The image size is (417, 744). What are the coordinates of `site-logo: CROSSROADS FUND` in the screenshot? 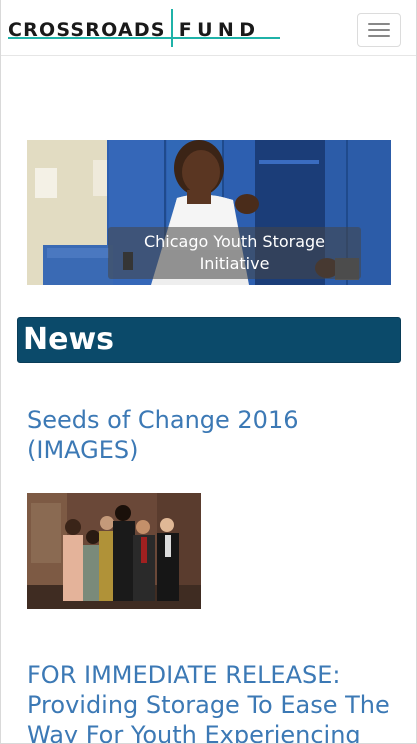 It's located at (144, 28).